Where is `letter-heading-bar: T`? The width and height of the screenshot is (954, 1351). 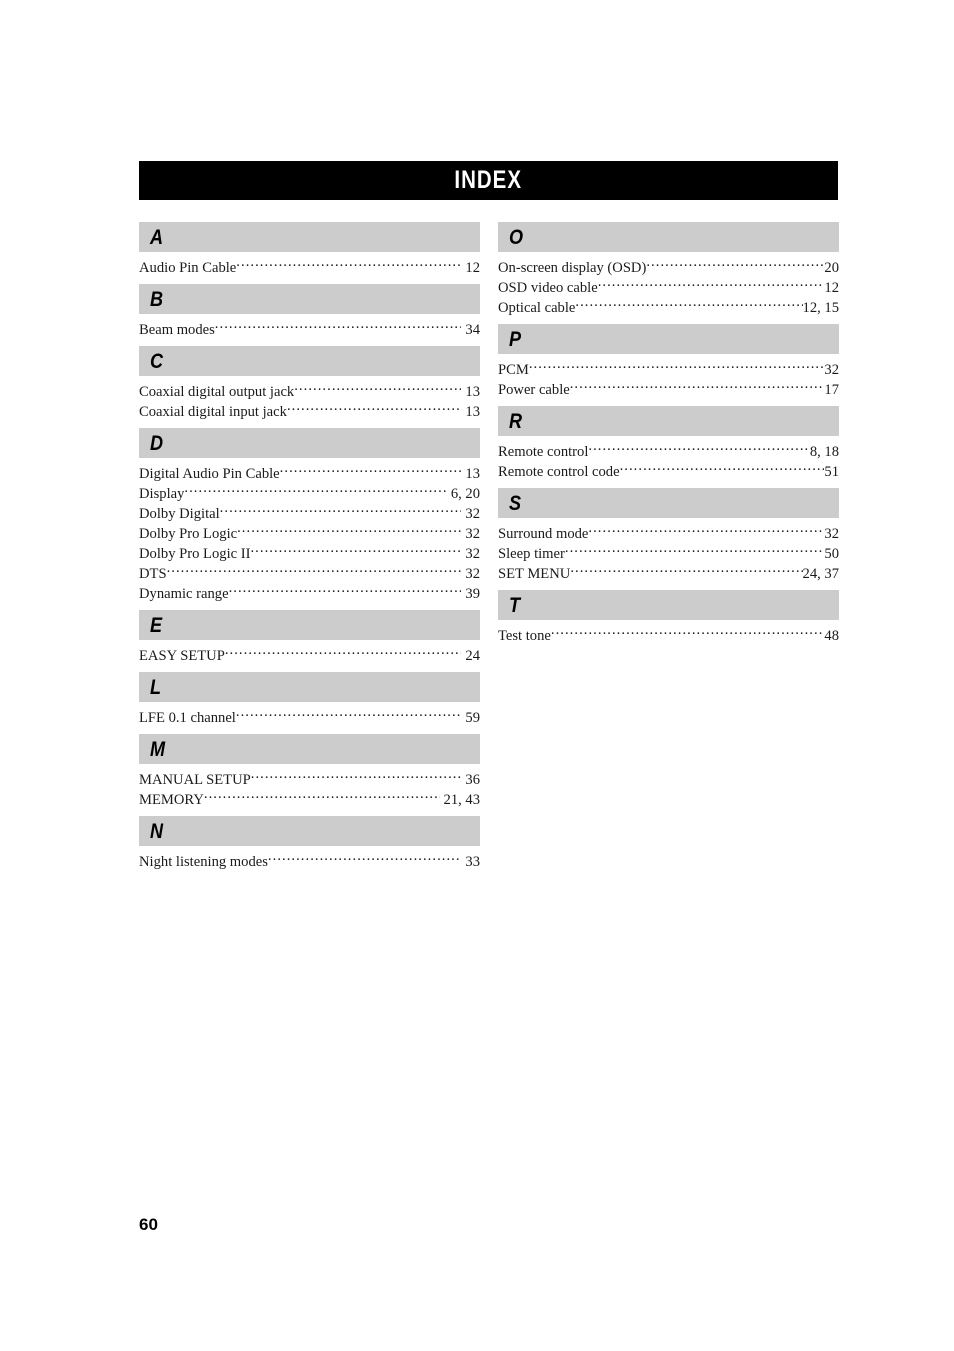
letter-heading-bar: T is located at coordinates (668, 605).